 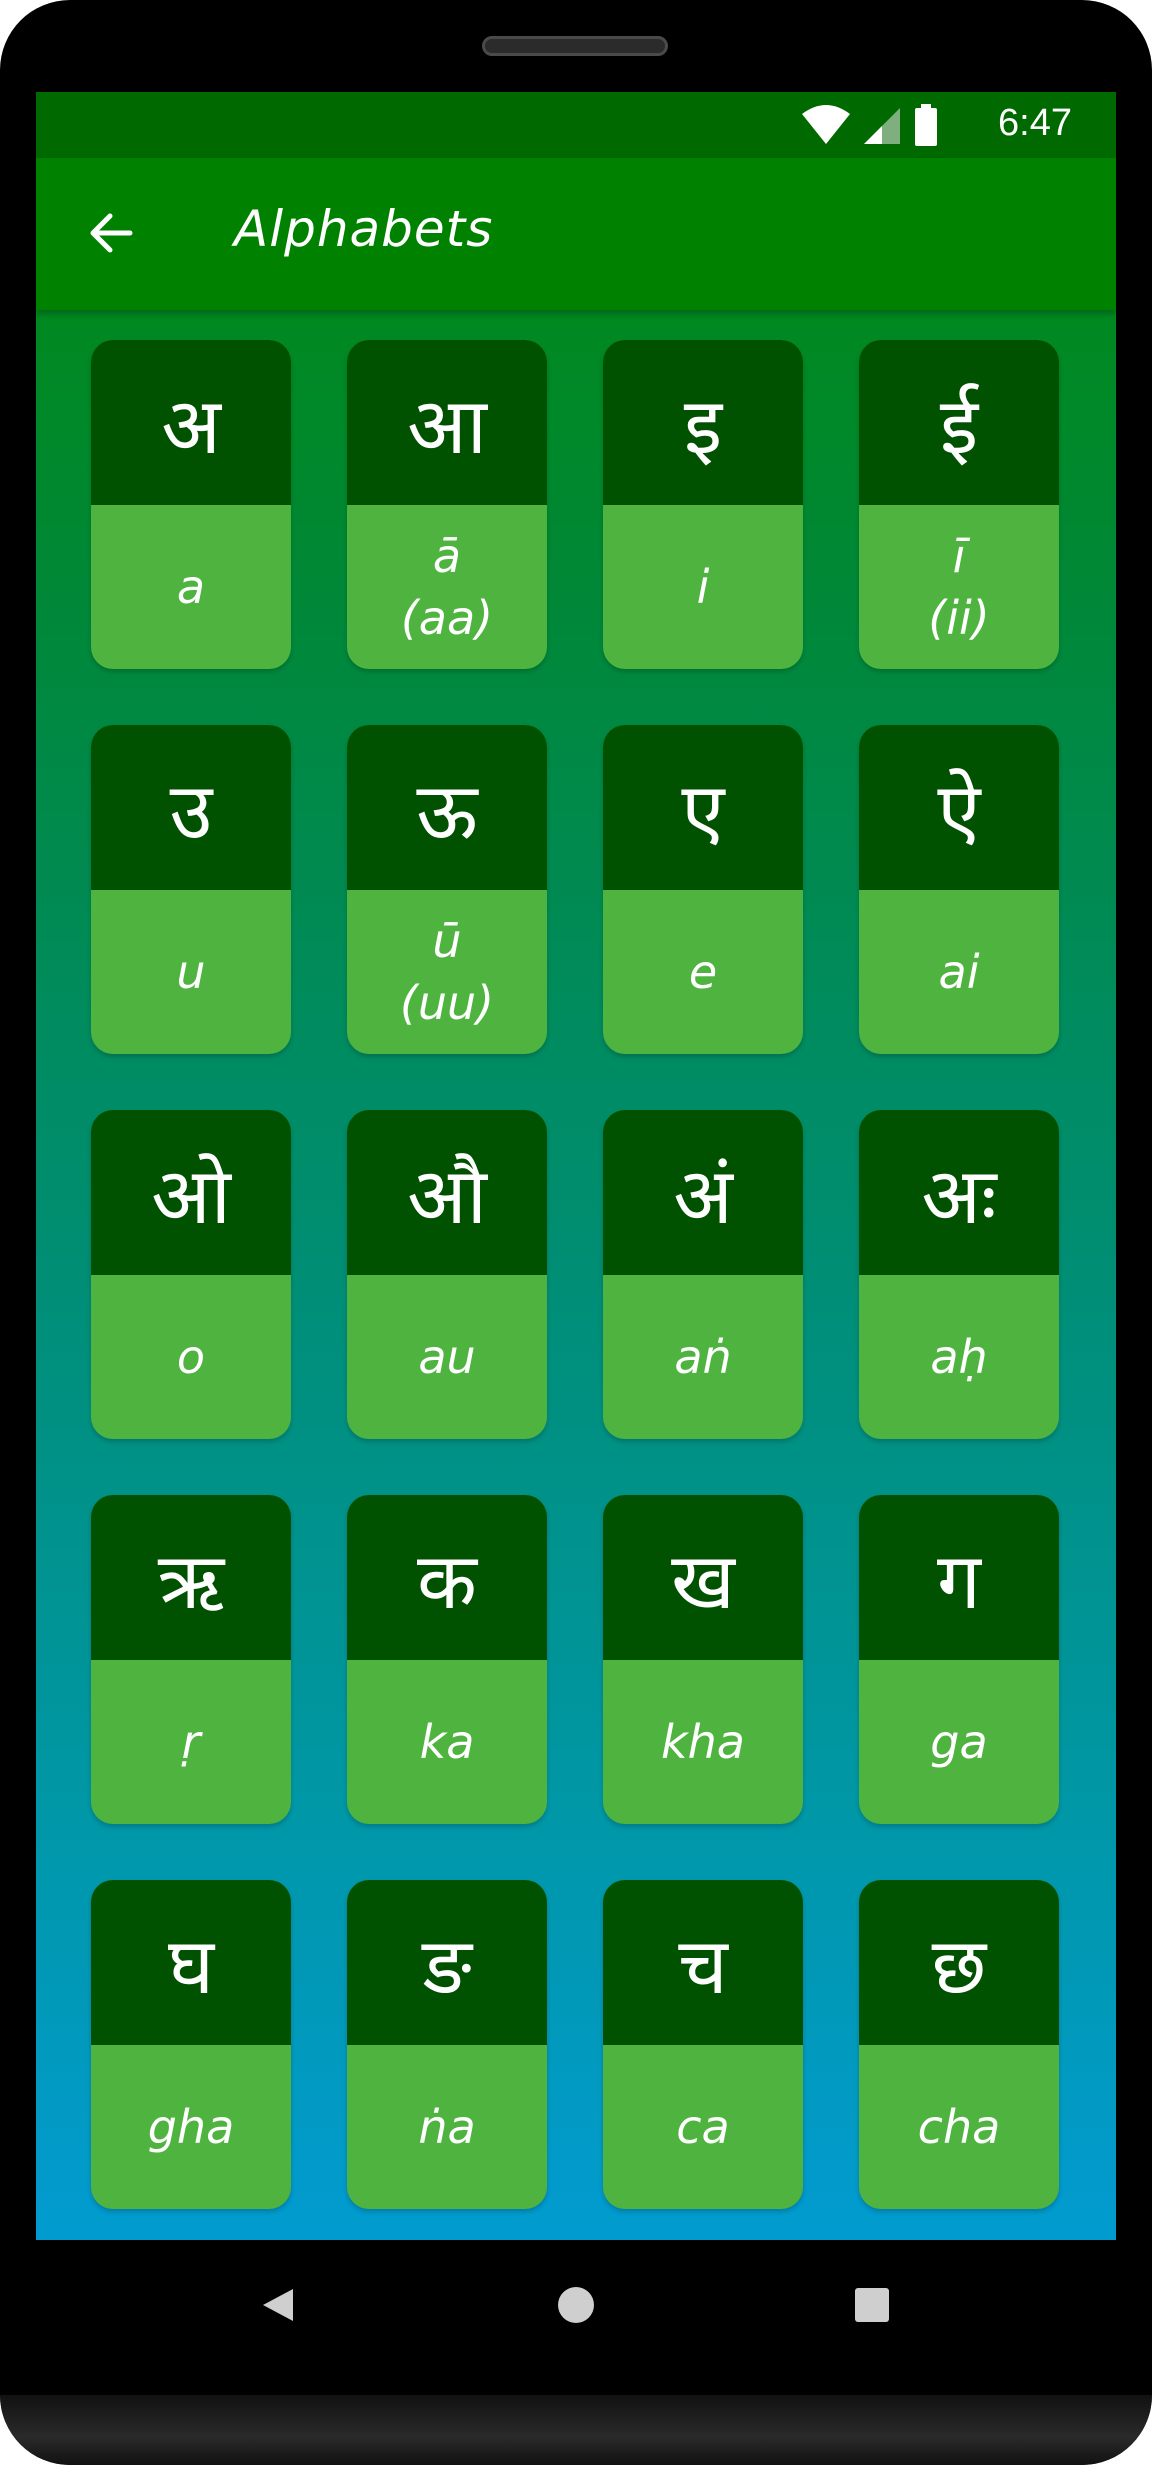 I want to click on letter-card: औ au, so click(x=447, y=1274).